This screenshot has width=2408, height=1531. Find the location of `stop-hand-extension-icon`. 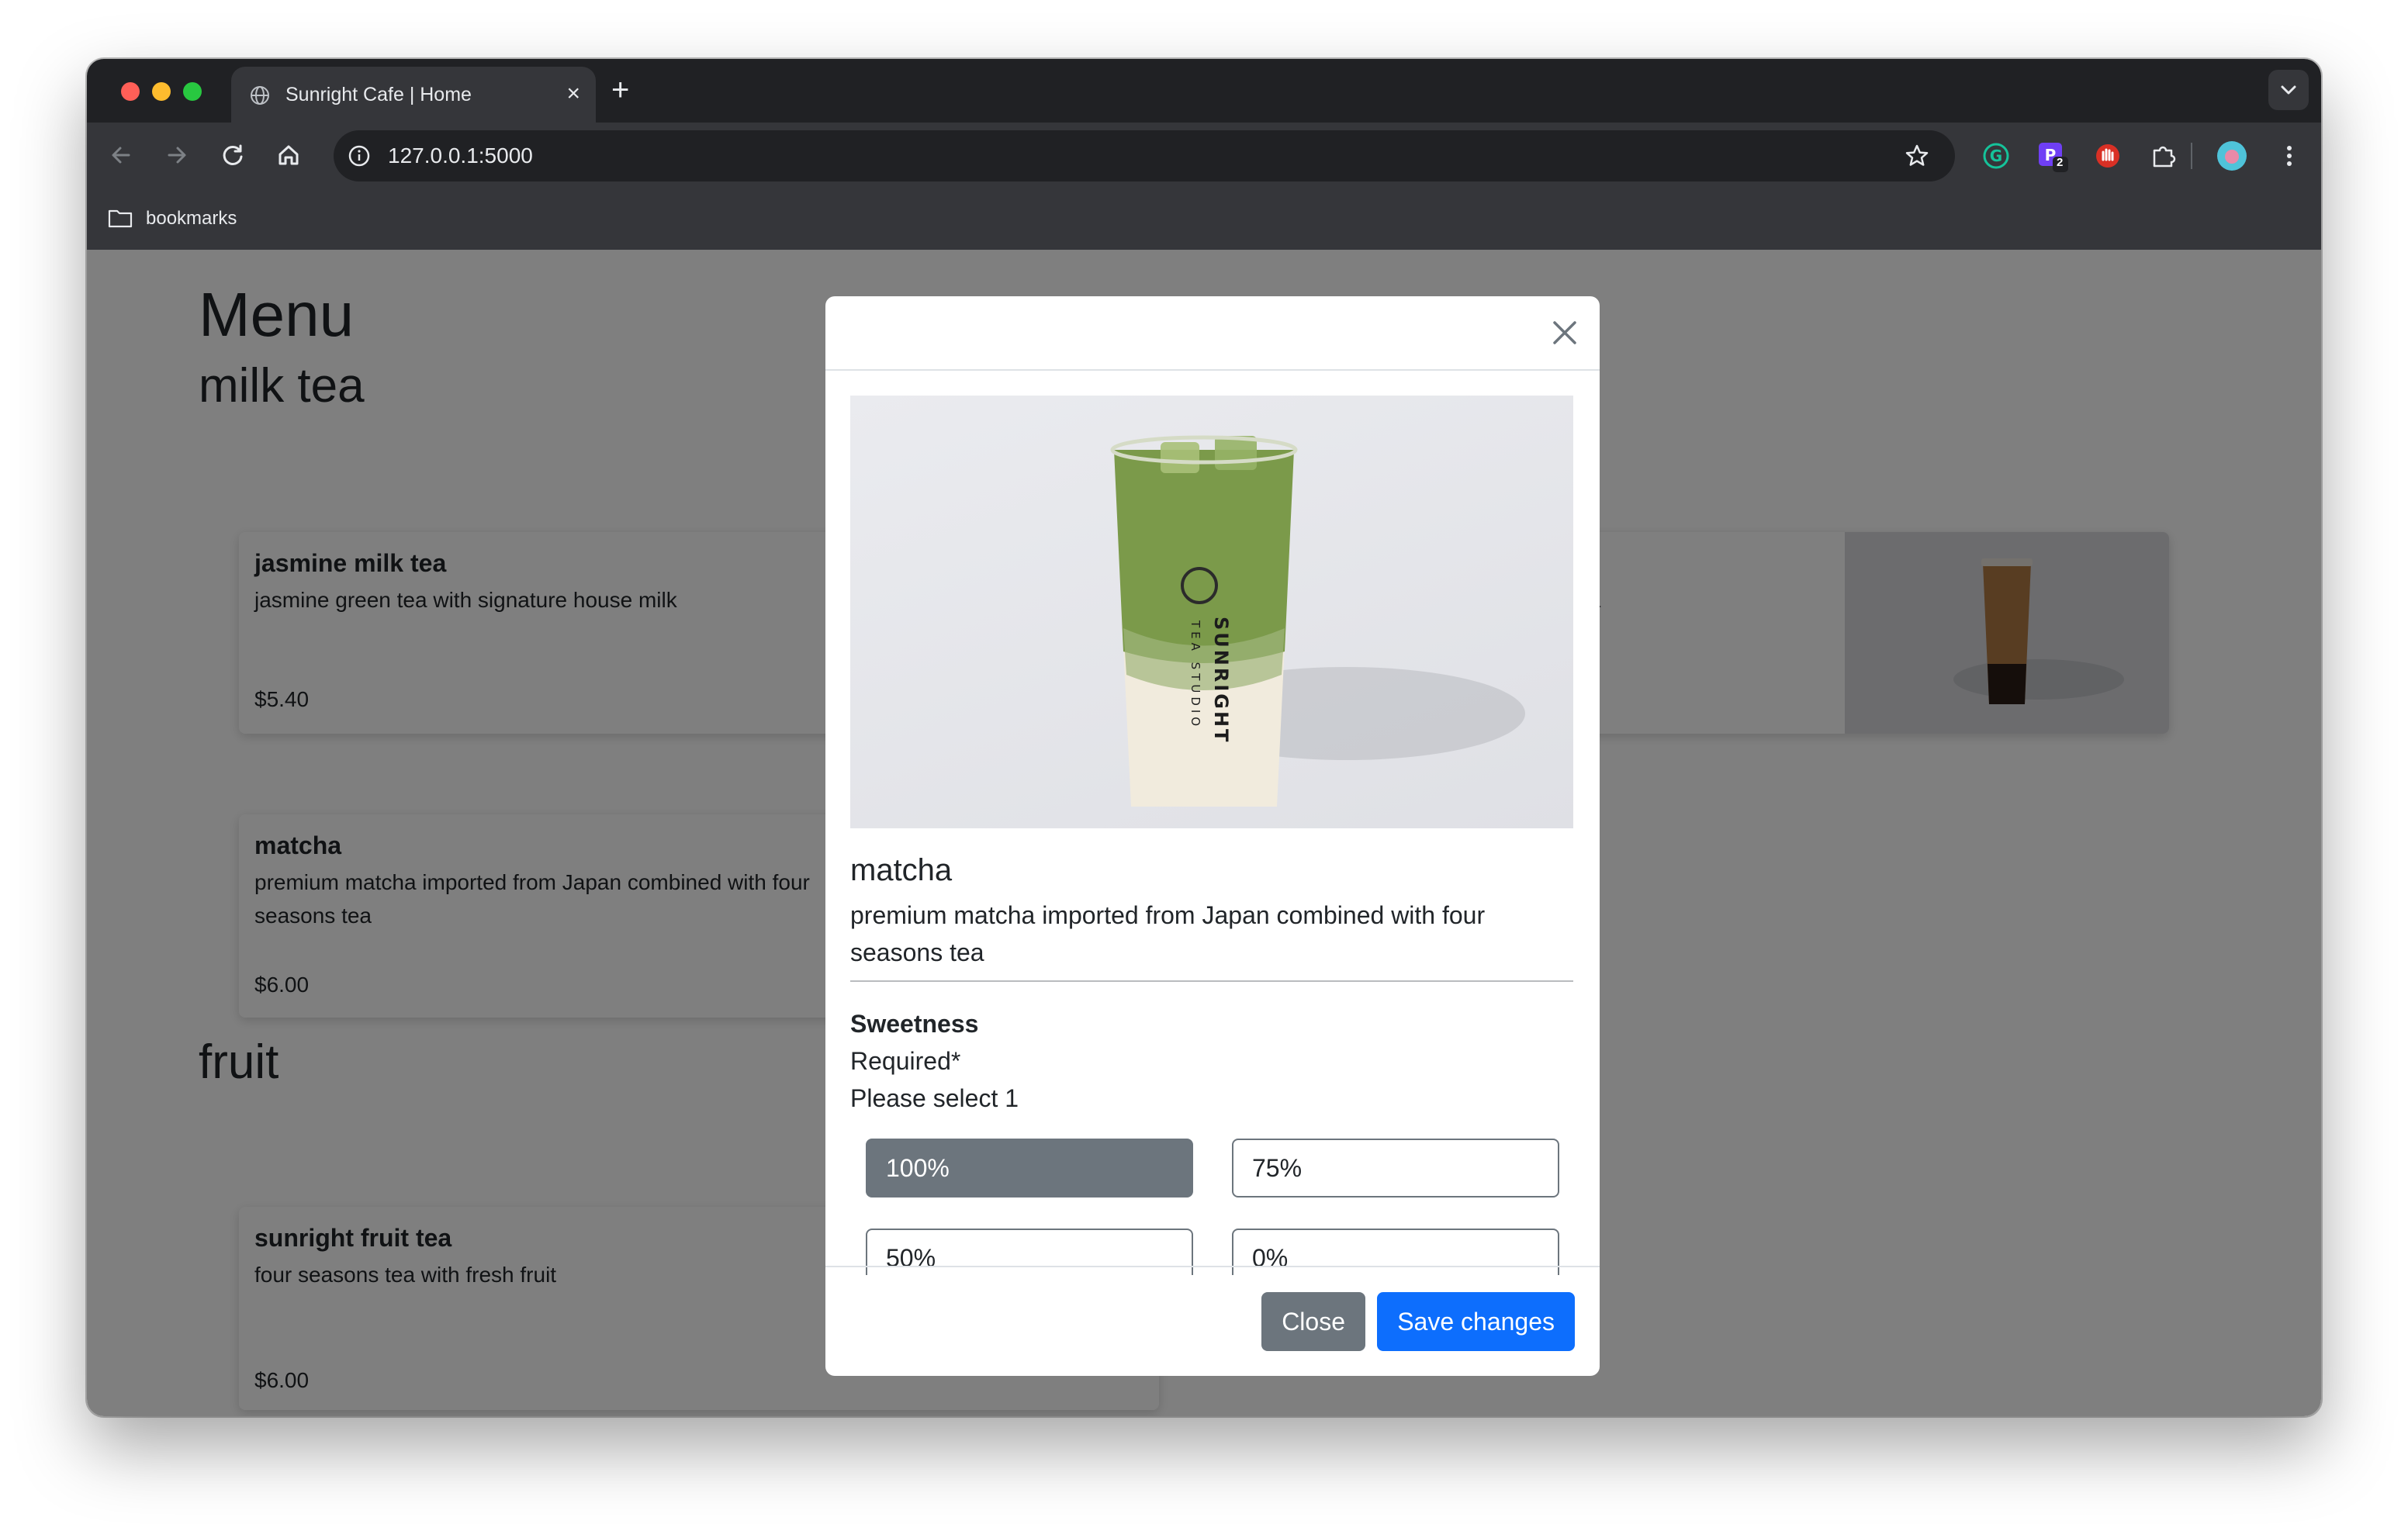

stop-hand-extension-icon is located at coordinates (2107, 156).